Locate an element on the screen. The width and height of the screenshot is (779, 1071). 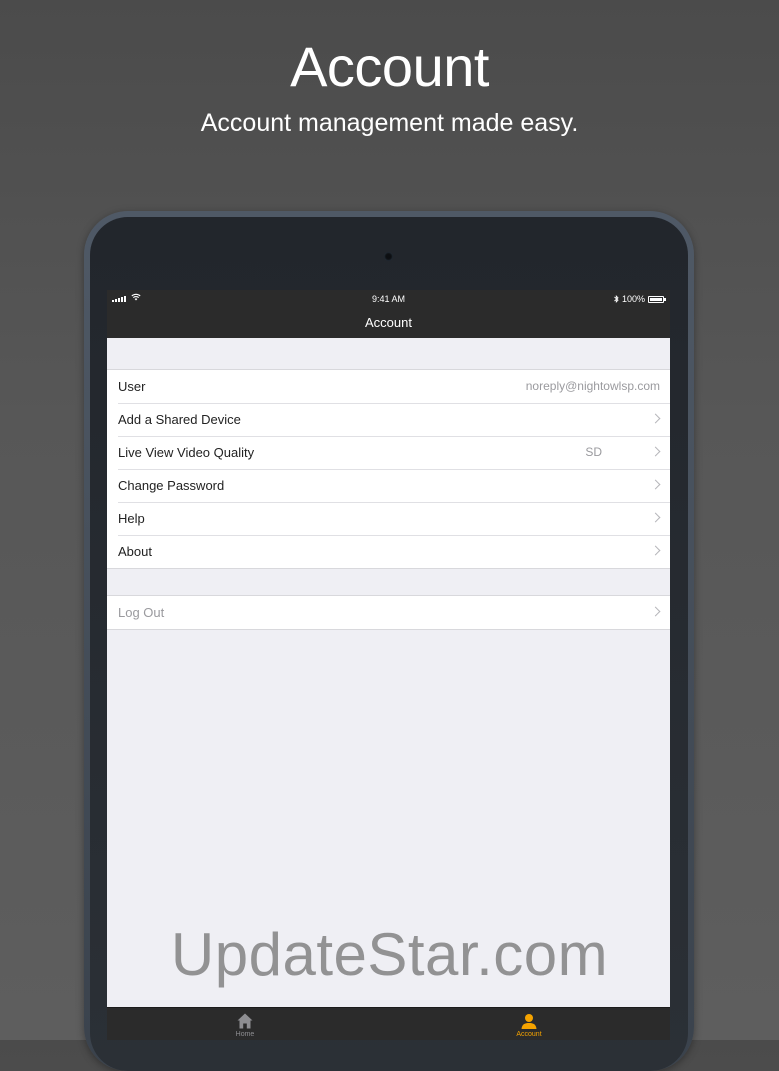
logout-button: Log Out is located at coordinates (388, 612).